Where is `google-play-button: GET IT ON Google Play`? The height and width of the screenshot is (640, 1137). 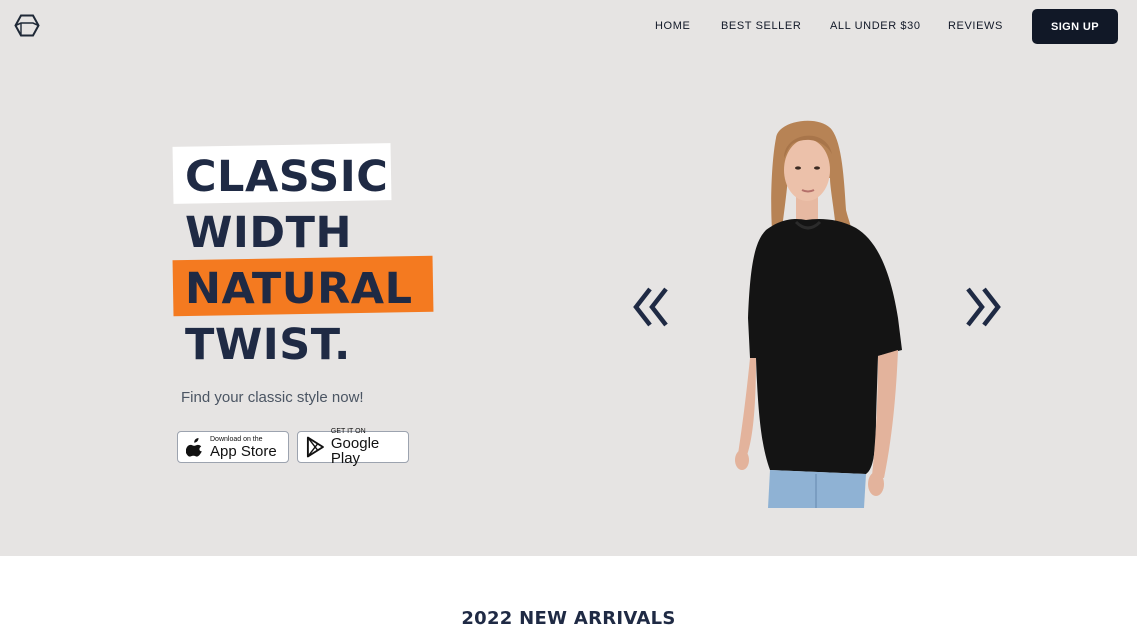
google-play-button: GET IT ON Google Play is located at coordinates (353, 447).